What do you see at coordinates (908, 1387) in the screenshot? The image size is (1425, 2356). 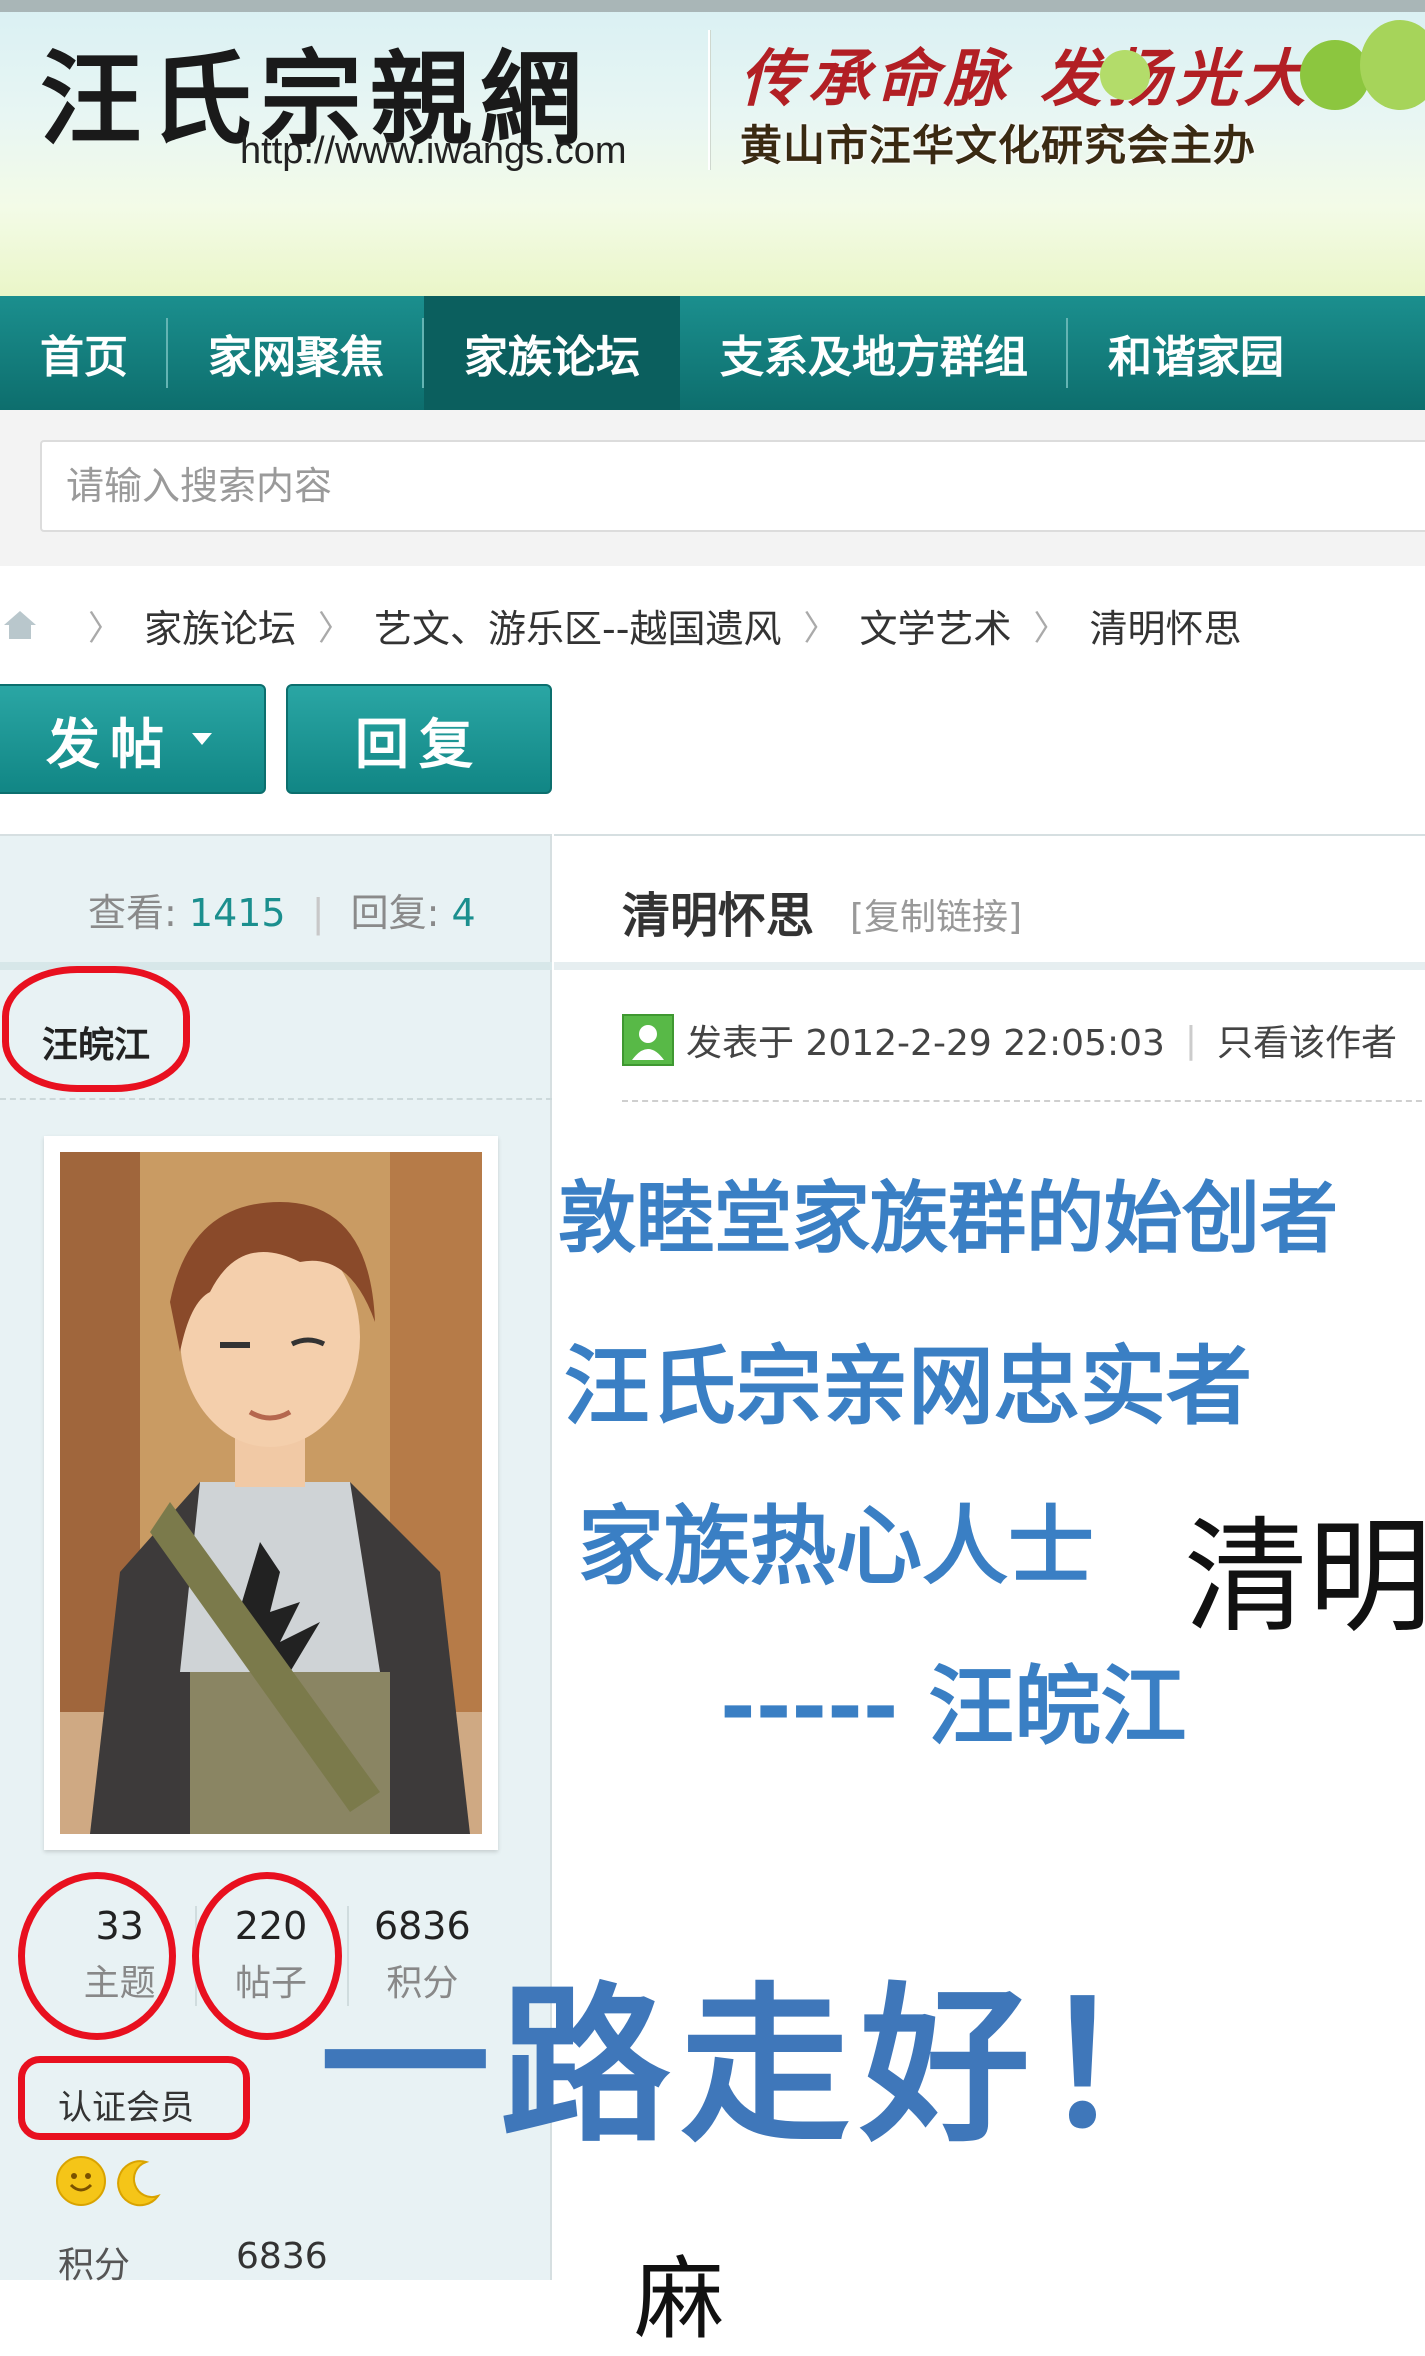 I see `image-text-line2: 汪氏宗亲网忠实者` at bounding box center [908, 1387].